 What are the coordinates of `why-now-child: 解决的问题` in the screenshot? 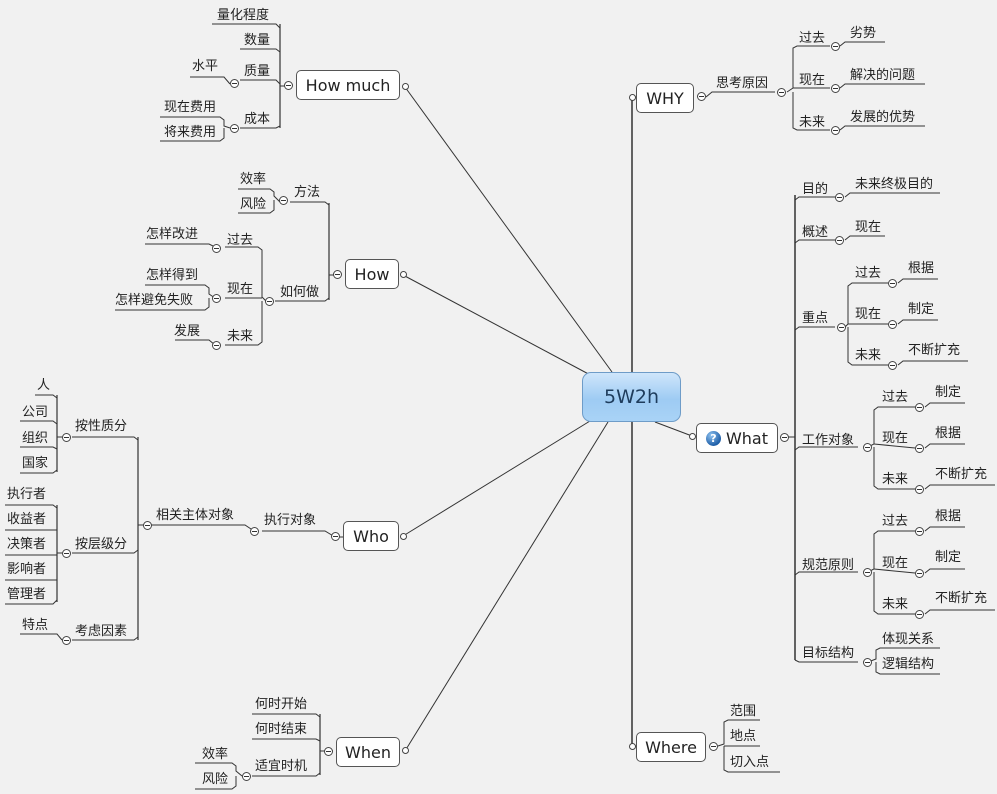 It's located at (882, 76).